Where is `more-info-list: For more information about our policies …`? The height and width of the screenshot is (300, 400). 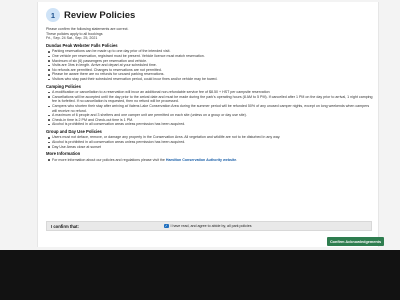
more-info-list: For more information about our policies … is located at coordinates (210, 160).